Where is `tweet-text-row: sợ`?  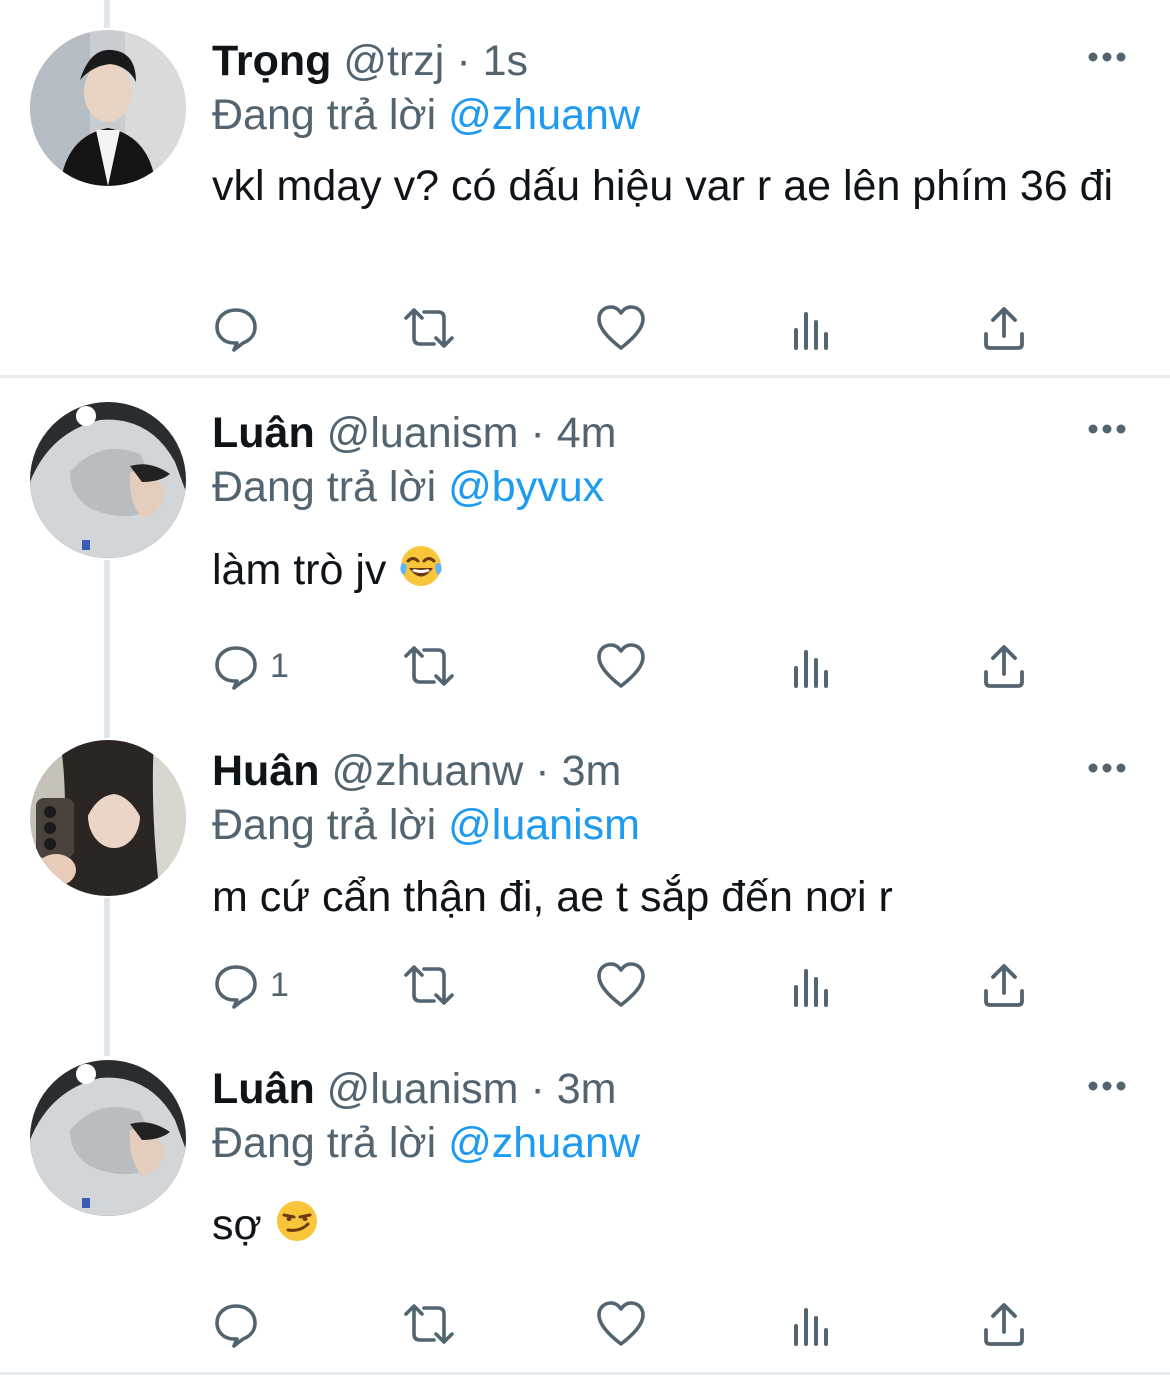
tweet-text-row: sợ is located at coordinates (672, 1227).